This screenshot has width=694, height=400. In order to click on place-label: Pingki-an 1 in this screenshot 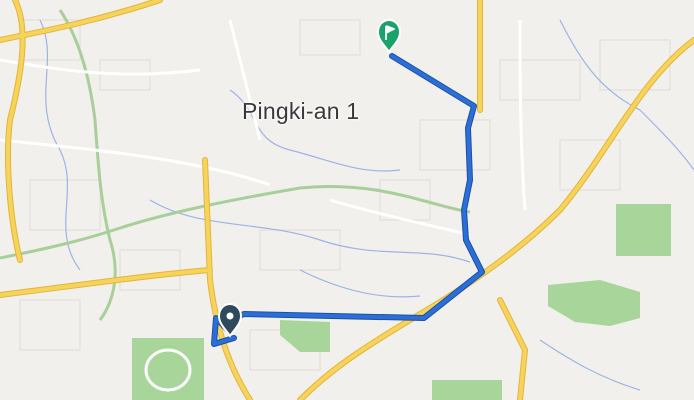, I will do `click(301, 111)`.